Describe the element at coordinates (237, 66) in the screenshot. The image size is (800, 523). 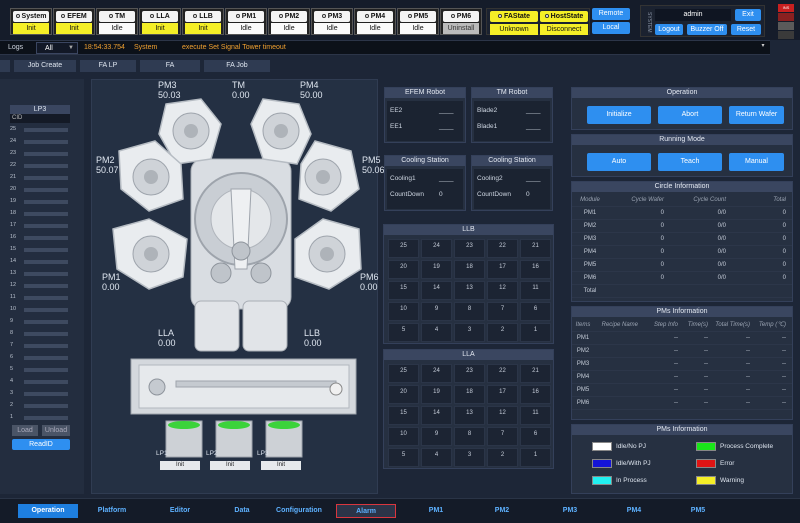
I see `subtab-3: FA Job` at that location.